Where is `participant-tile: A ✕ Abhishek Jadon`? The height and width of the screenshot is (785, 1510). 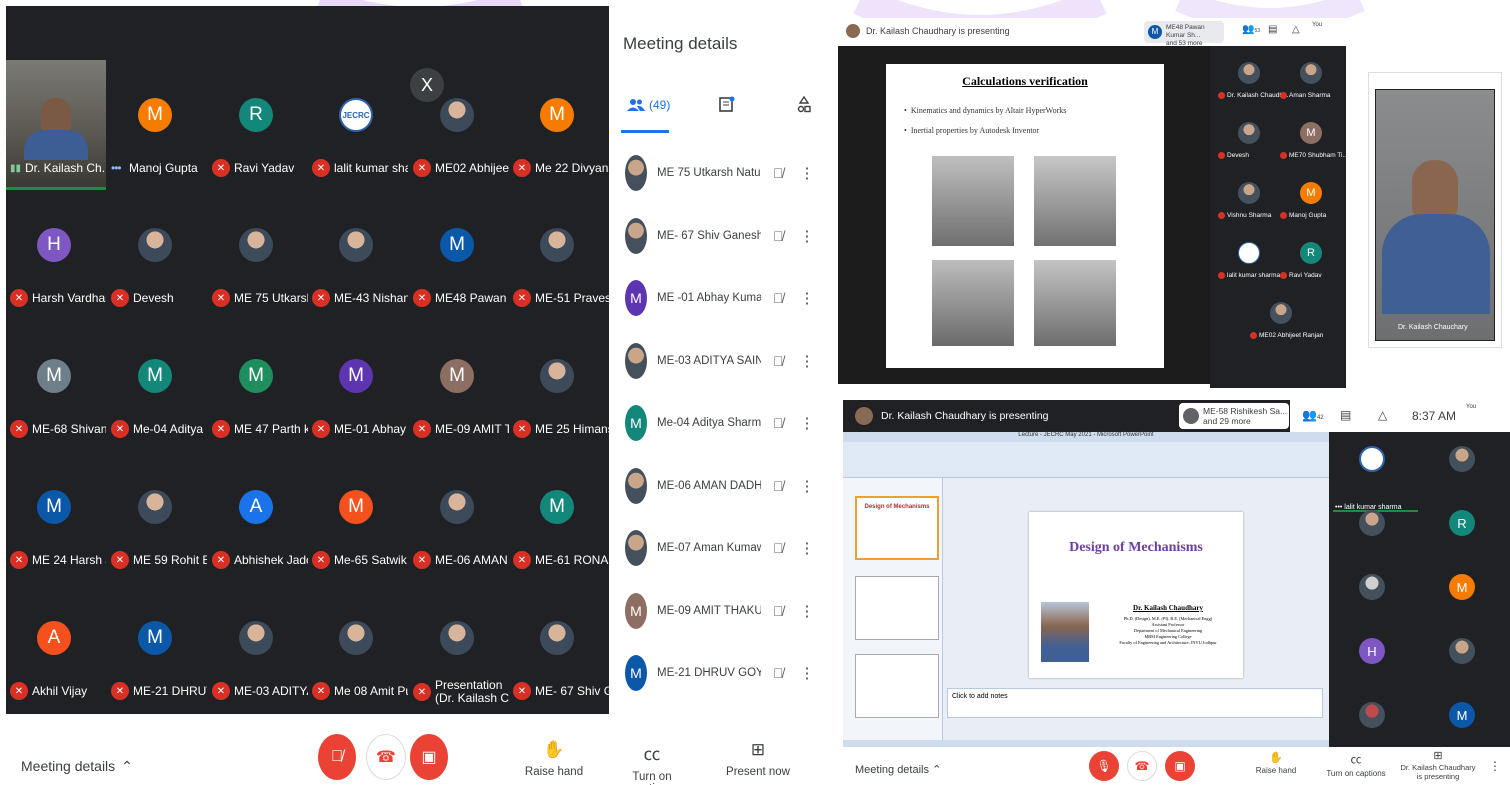 participant-tile: A ✕ Abhishek Jadon is located at coordinates (258, 517).